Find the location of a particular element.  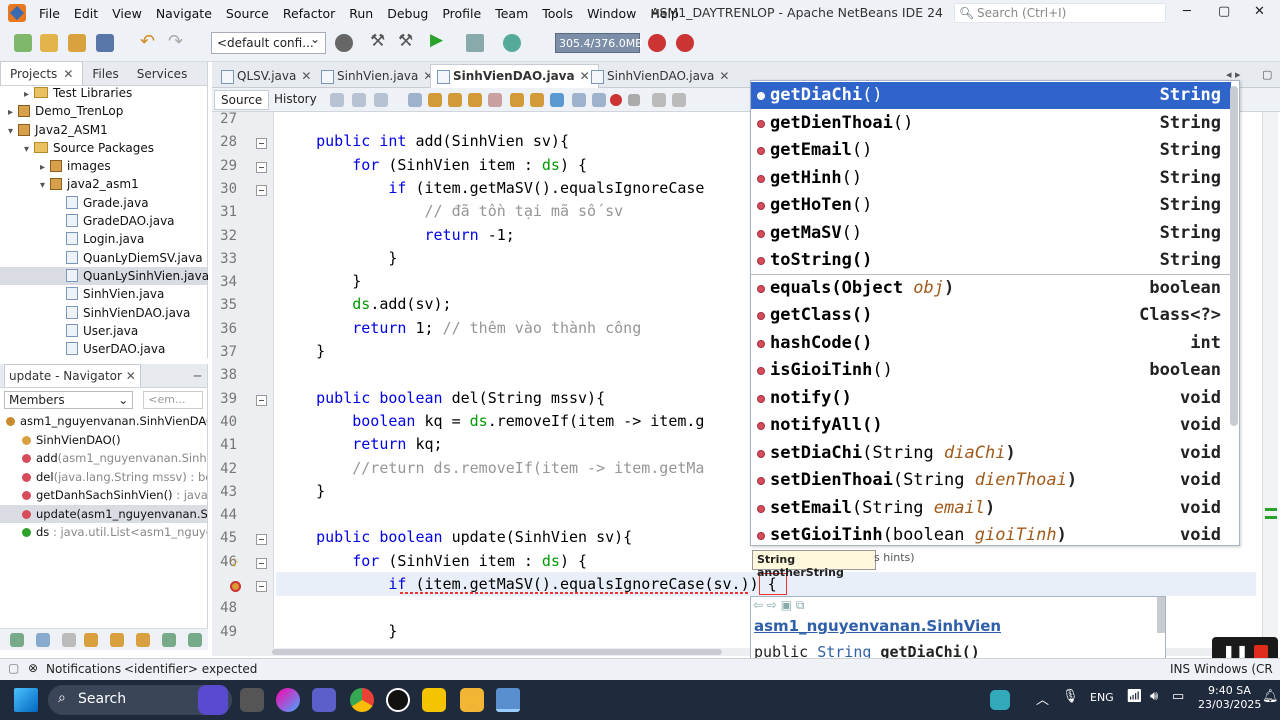

tray-app-icon is located at coordinates (1000, 700).